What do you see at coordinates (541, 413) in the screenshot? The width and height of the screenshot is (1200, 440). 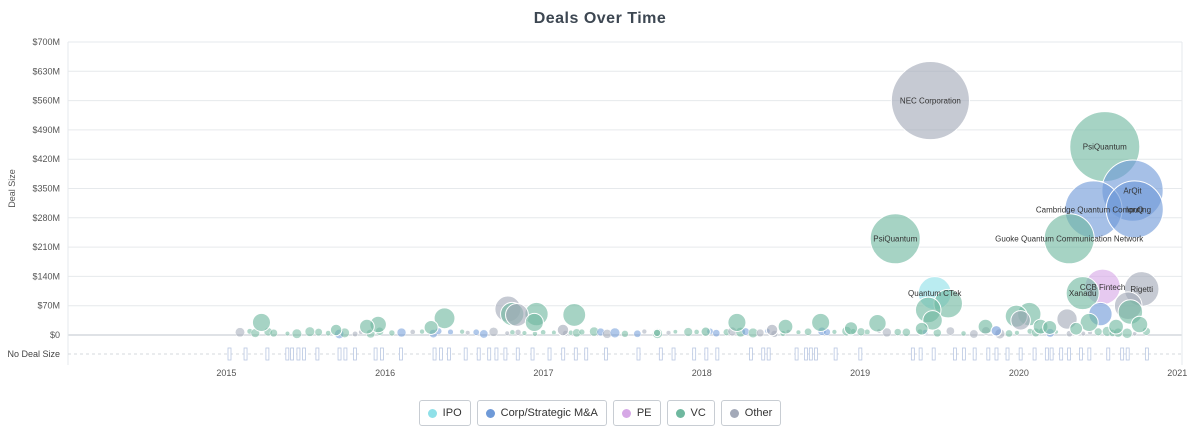 I see `legend-item: Corp/Strategic M&A` at bounding box center [541, 413].